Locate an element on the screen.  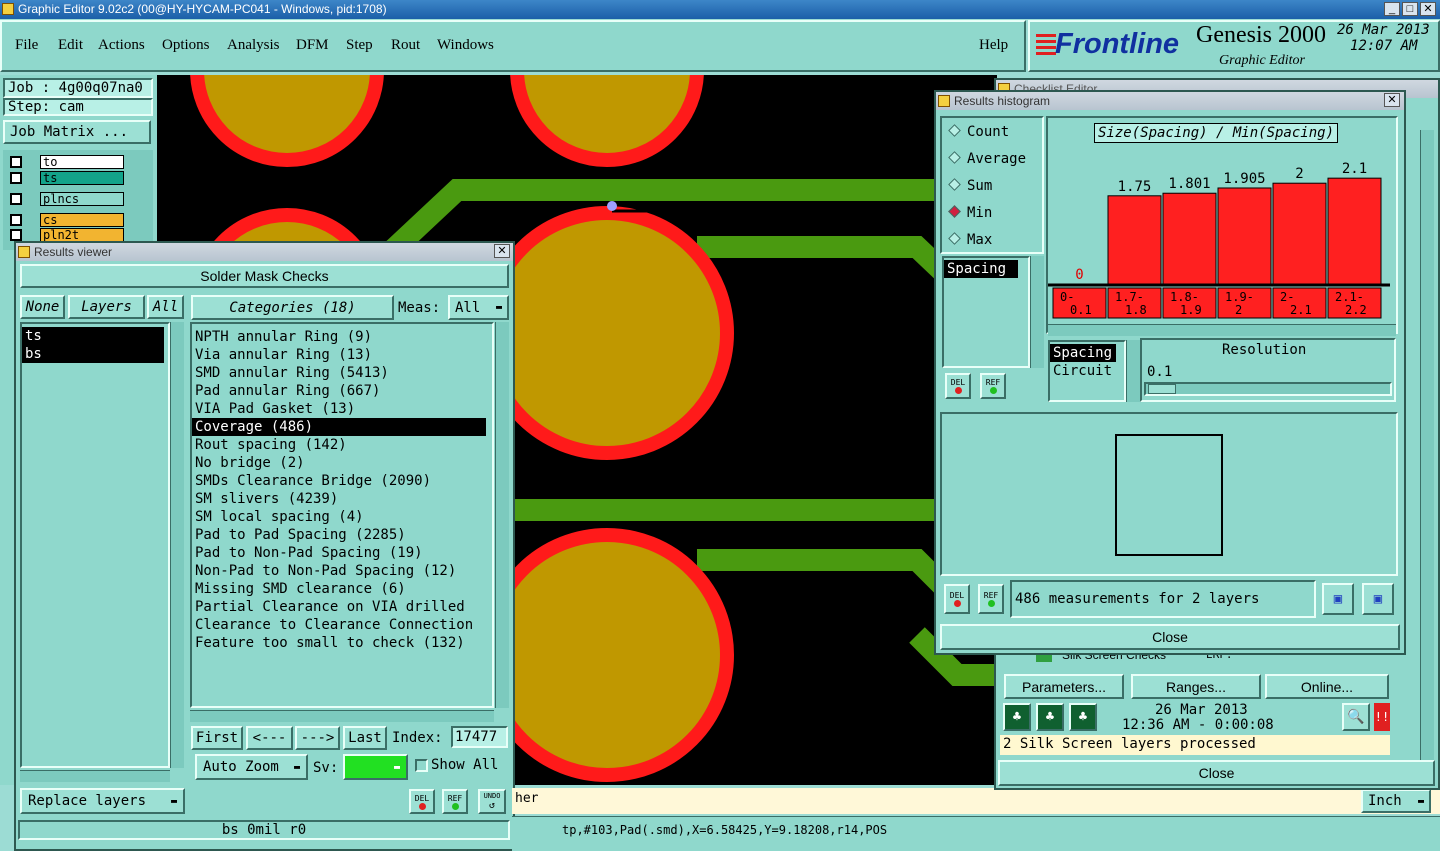
list-item: SM local spacing (4) is located at coordinates (342, 517).